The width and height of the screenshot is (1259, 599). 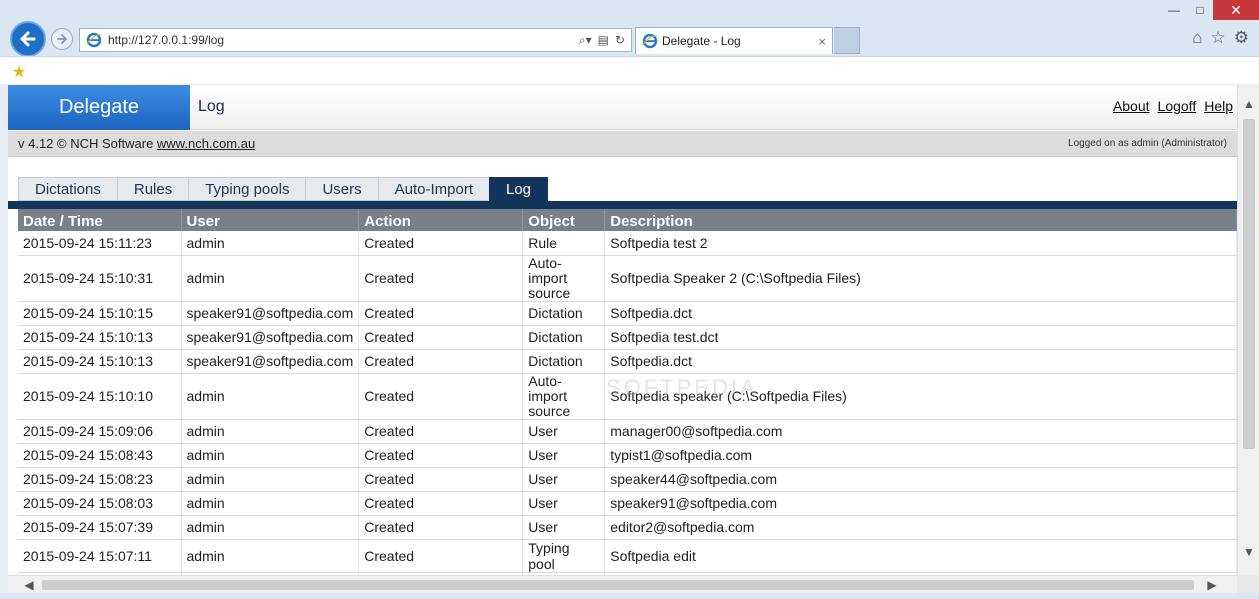 I want to click on back-button, so click(x=28, y=39).